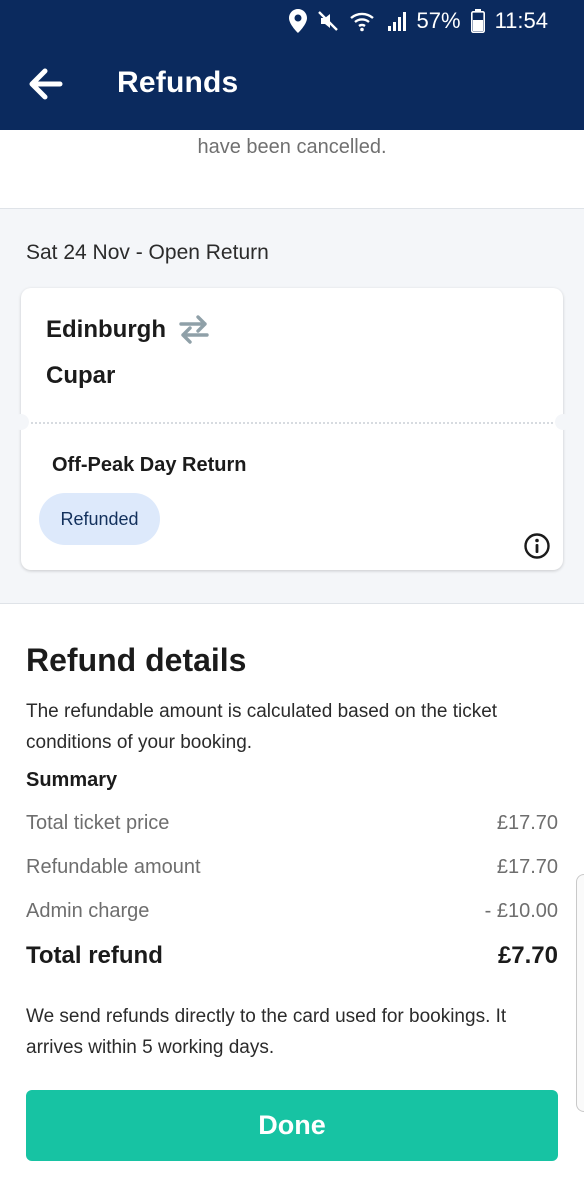 This screenshot has height=1200, width=584. I want to click on summary-row-label: Admin charge, so click(88, 911).